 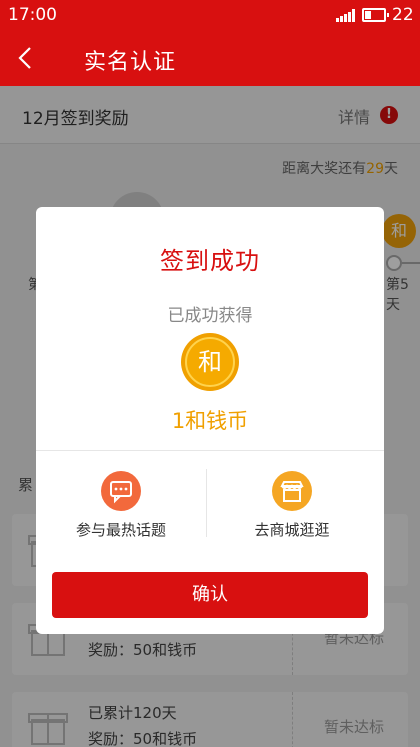 I want to click on dialog-divider, so click(x=210, y=450).